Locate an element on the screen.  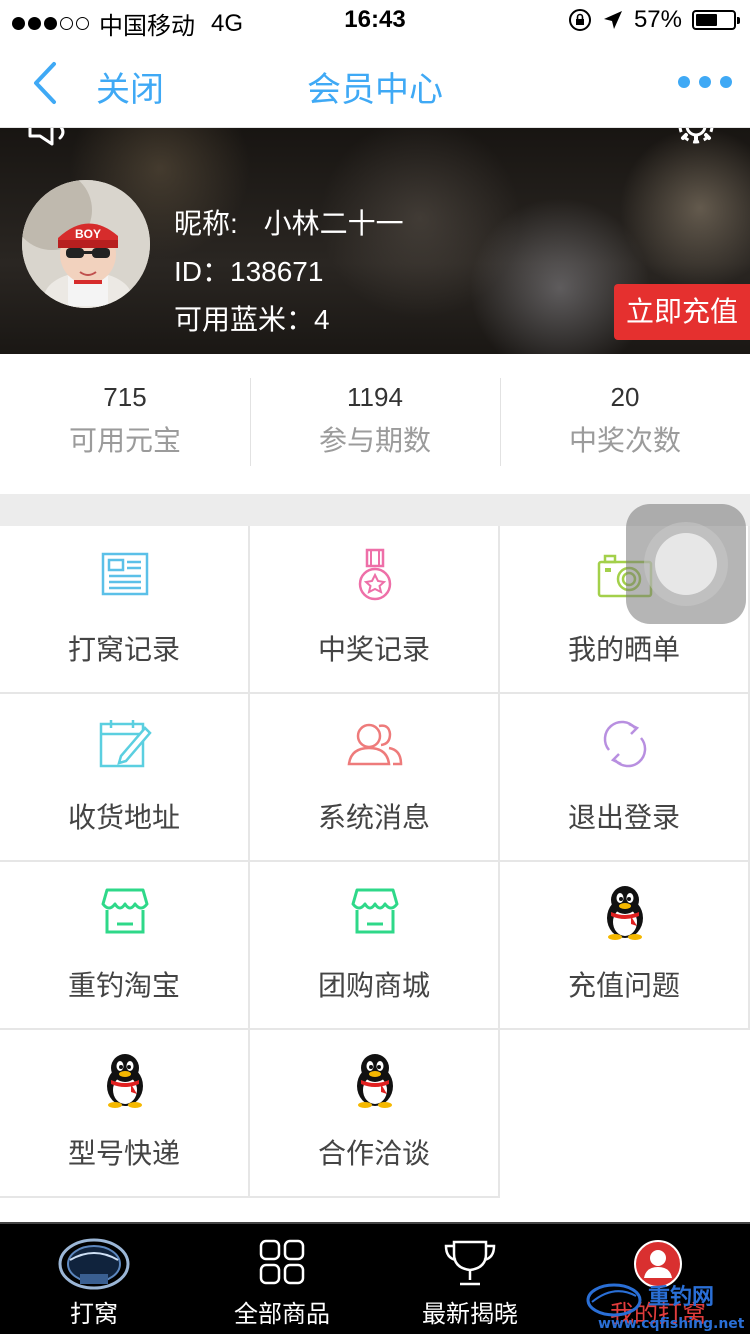
stat-value: 1194 is located at coordinates (375, 397).